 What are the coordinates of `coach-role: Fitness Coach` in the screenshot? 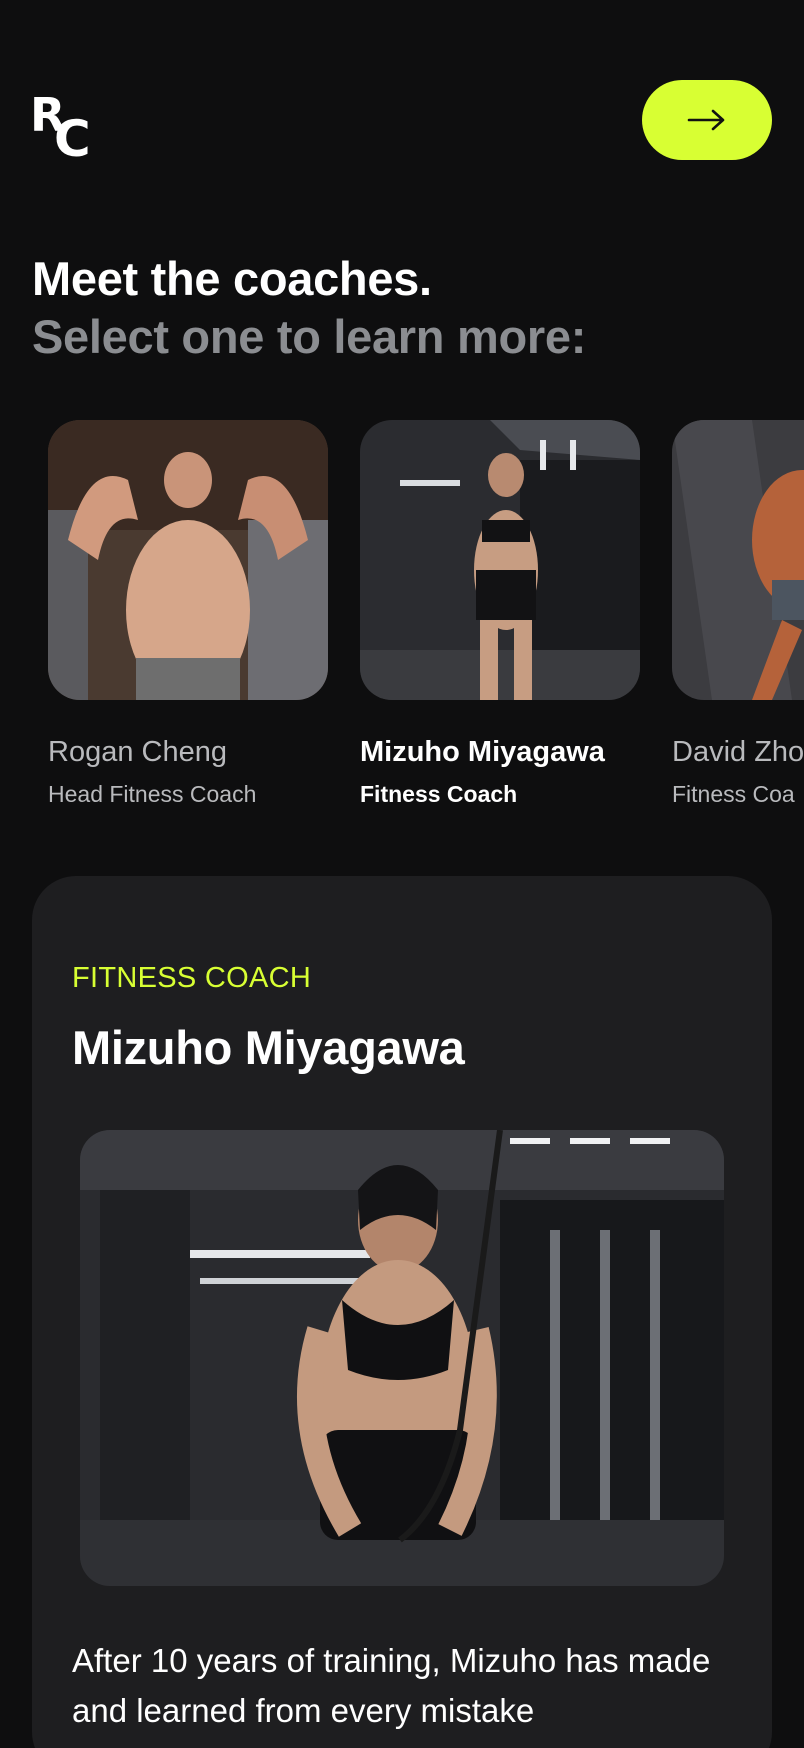 It's located at (439, 794).